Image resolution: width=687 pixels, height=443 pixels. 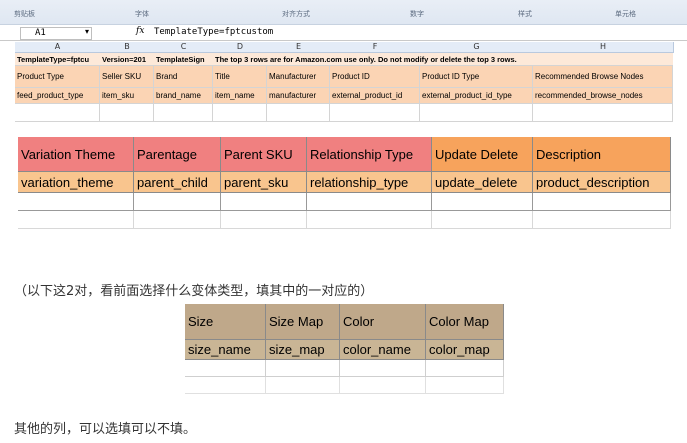 What do you see at coordinates (303, 350) in the screenshot?
I see `size-color-value-cell: size_map` at bounding box center [303, 350].